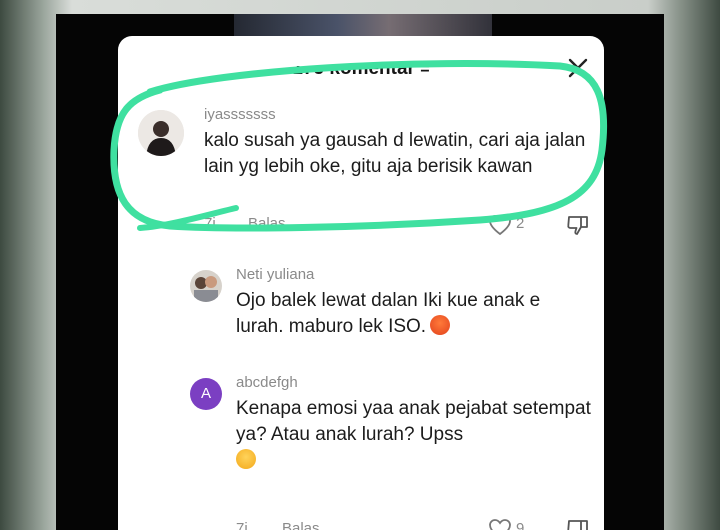  I want to click on reply-time: 7j, so click(242, 525).